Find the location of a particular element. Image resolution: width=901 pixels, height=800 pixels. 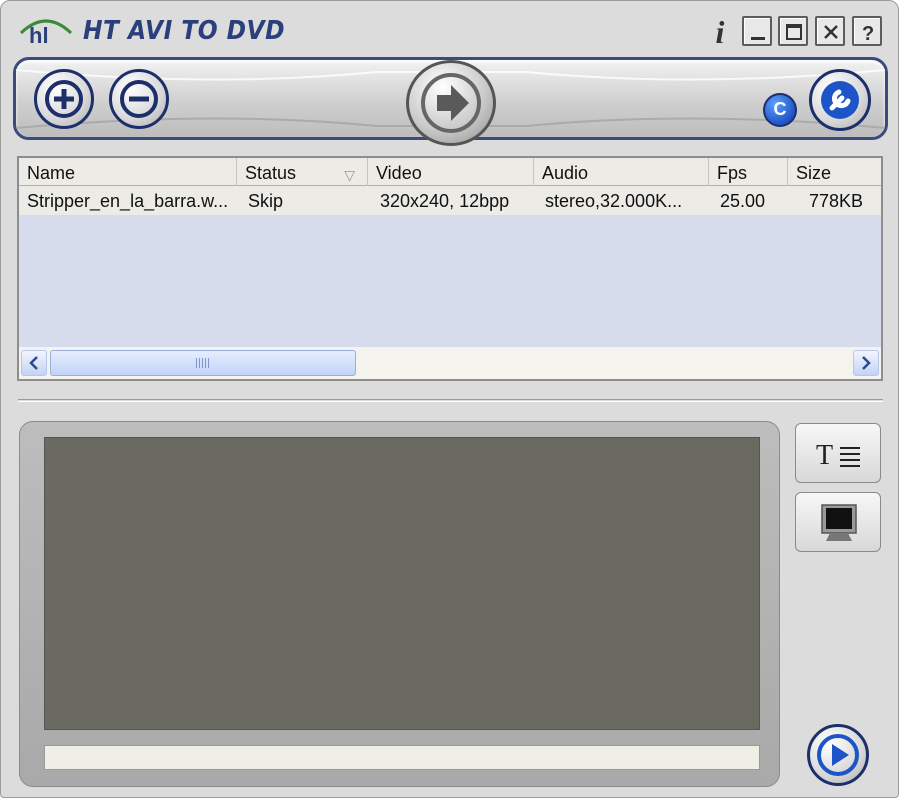

column-header-status: Status ▽ is located at coordinates (302, 172).